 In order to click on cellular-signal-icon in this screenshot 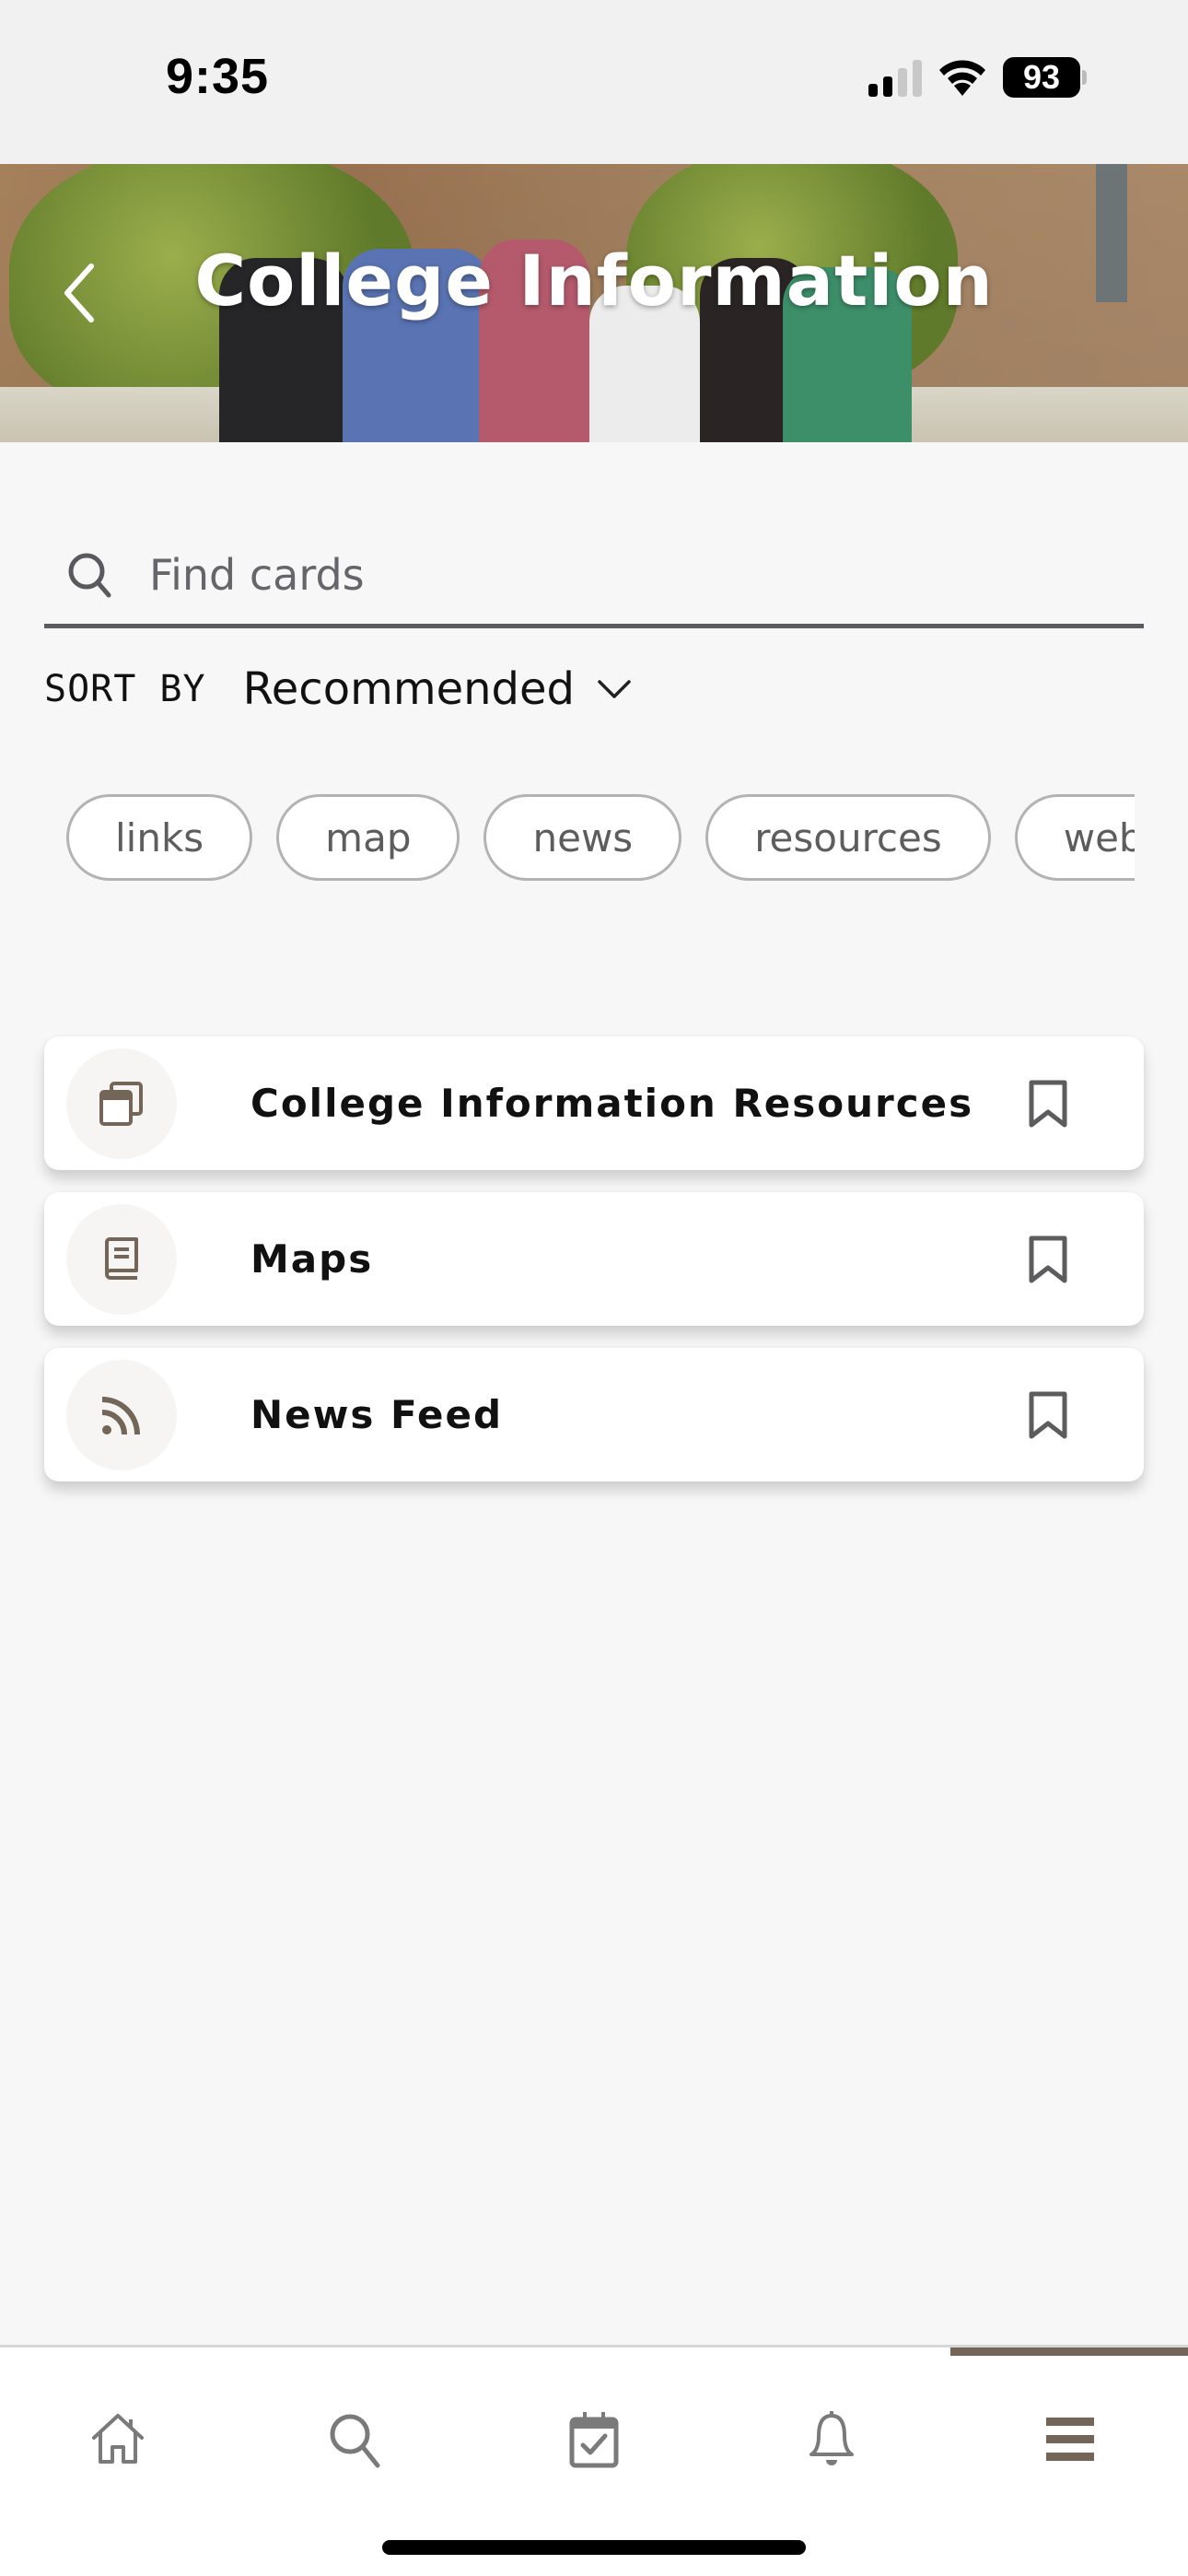, I will do `click(895, 77)`.